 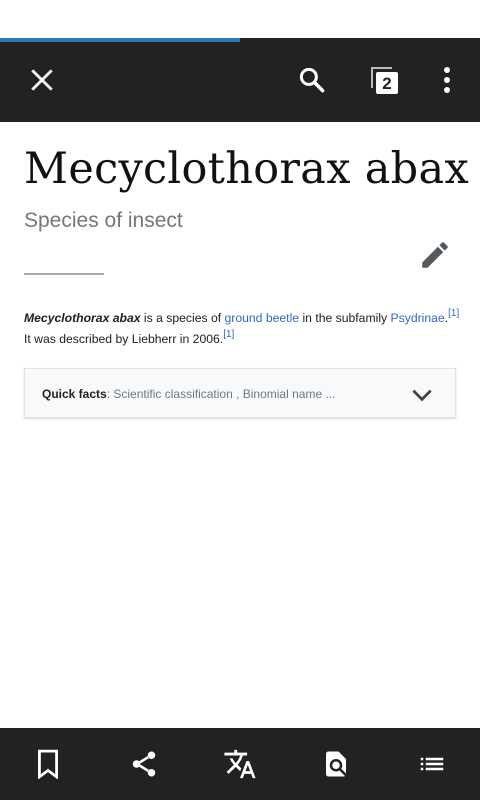 I want to click on contents-list-icon, so click(x=432, y=764).